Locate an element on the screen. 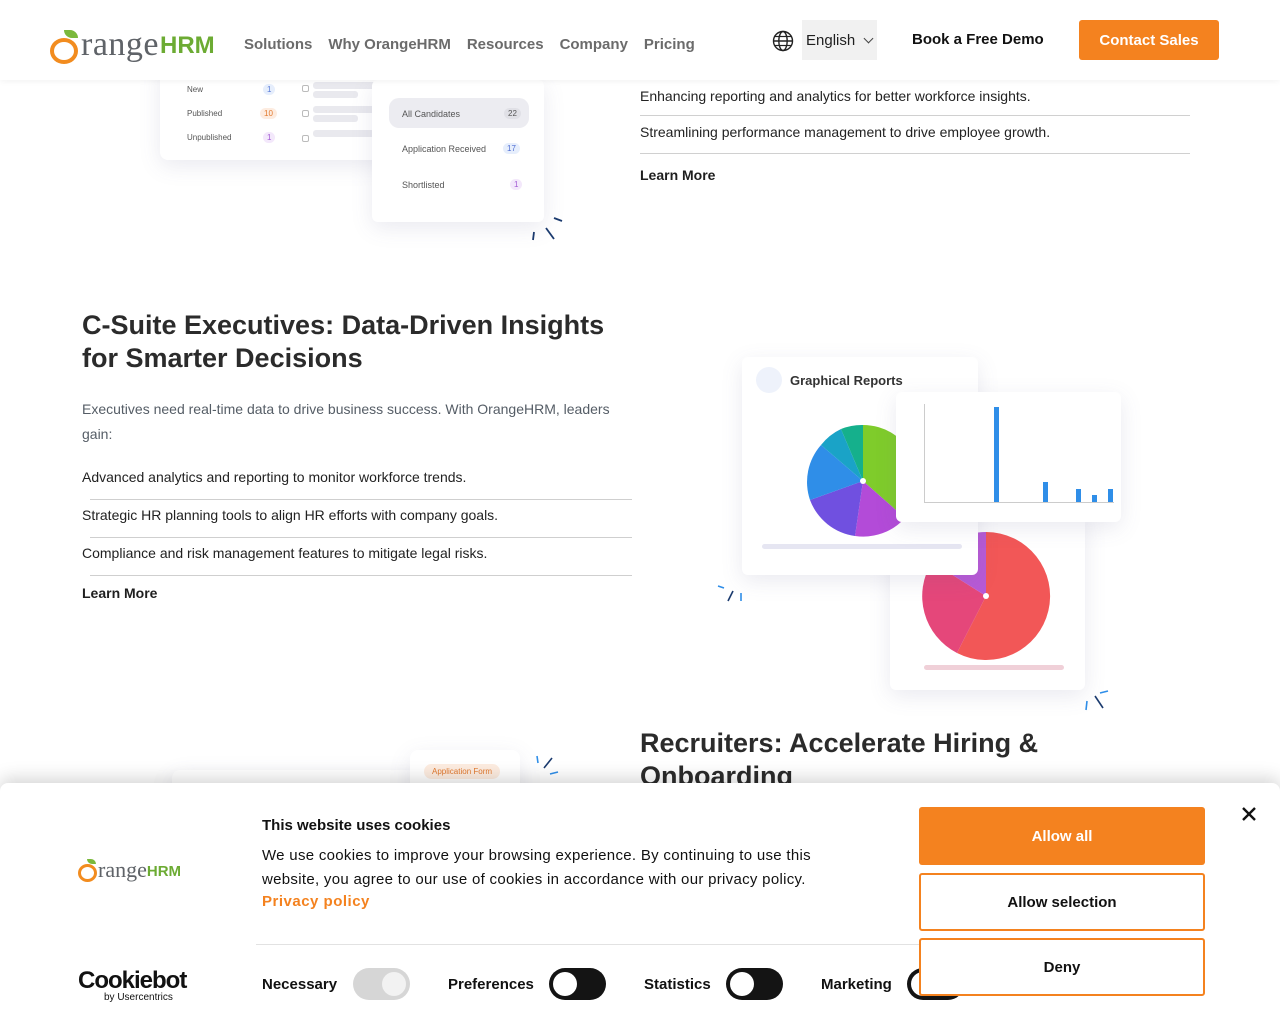  marketing-label: Marketing is located at coordinates (856, 984).